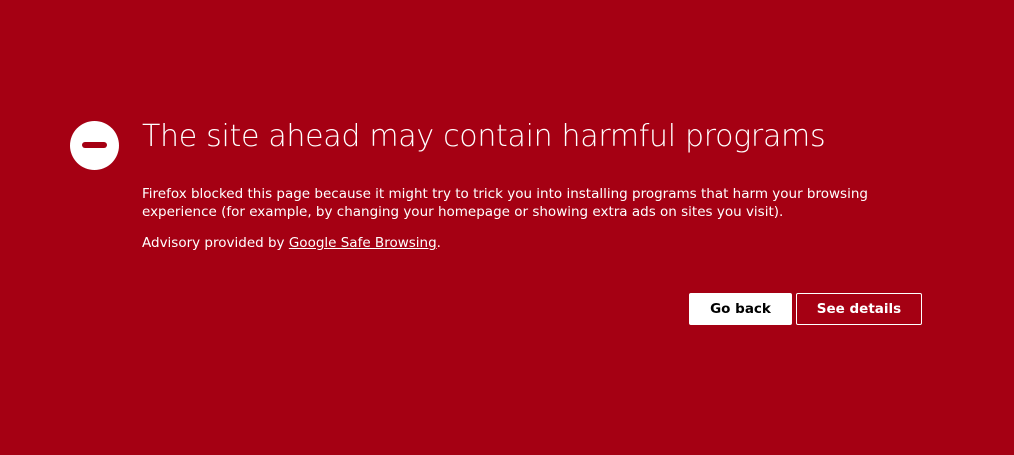 This screenshot has height=455, width=1014. I want to click on go-back-button: Go back, so click(740, 309).